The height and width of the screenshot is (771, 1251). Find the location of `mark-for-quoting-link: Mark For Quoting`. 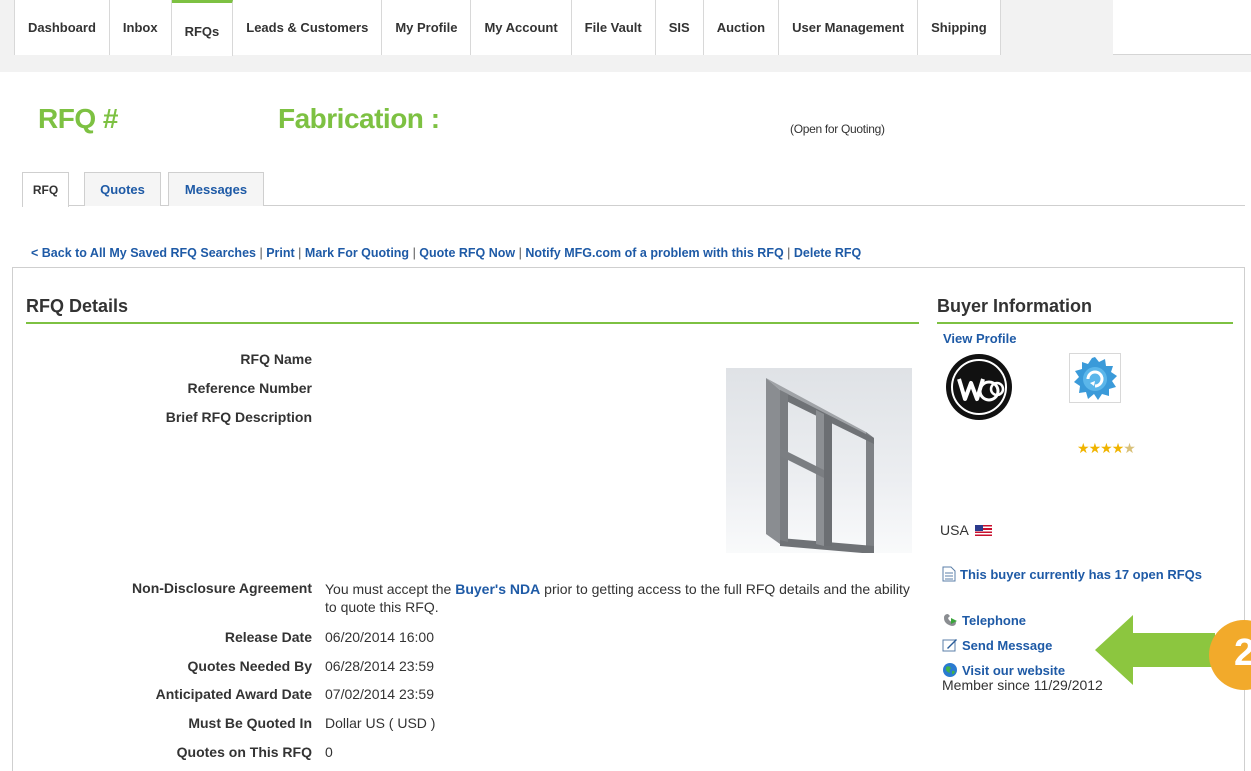

mark-for-quoting-link: Mark For Quoting is located at coordinates (357, 253).